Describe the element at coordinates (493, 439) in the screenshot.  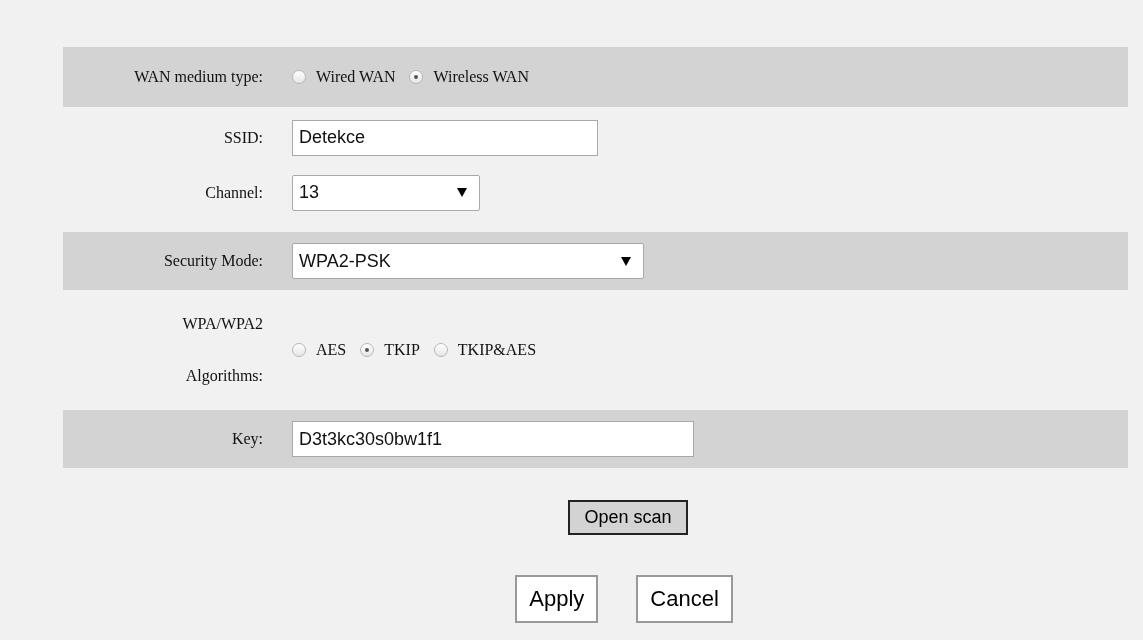
I see `text-field: D3t3kc30s0bw1f1` at that location.